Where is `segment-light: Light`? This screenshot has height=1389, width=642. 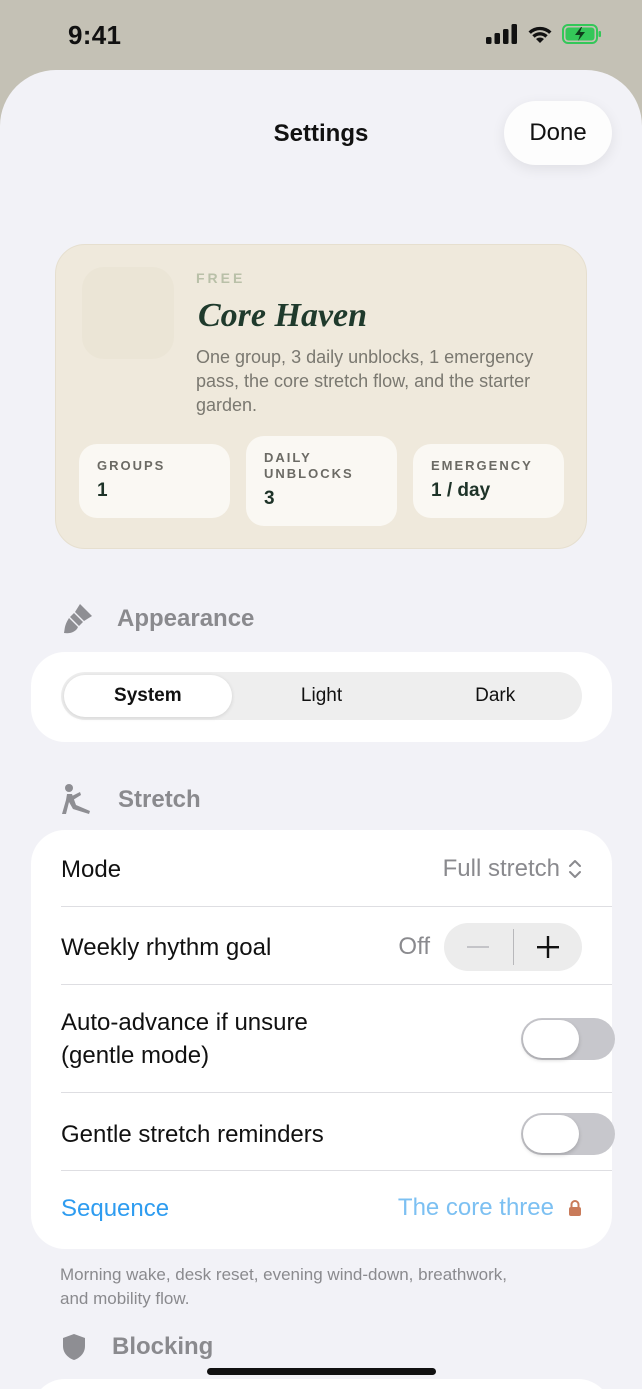 segment-light: Light is located at coordinates (322, 696).